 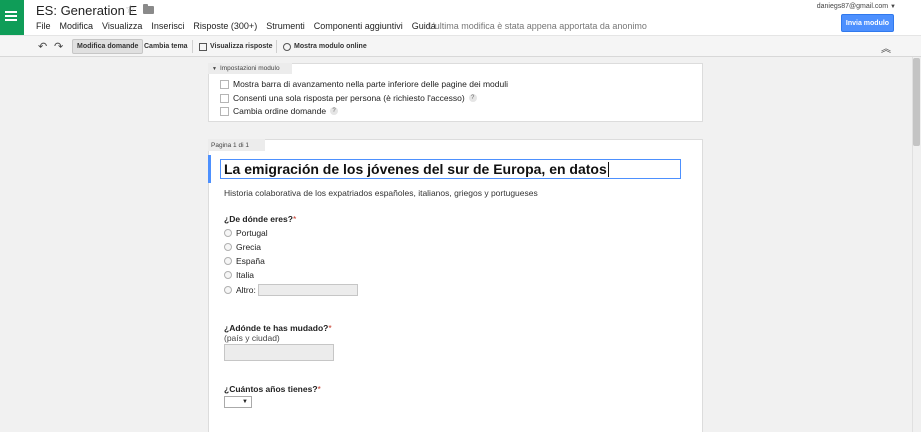 What do you see at coordinates (252, 233) in the screenshot?
I see `option-label: Portugal` at bounding box center [252, 233].